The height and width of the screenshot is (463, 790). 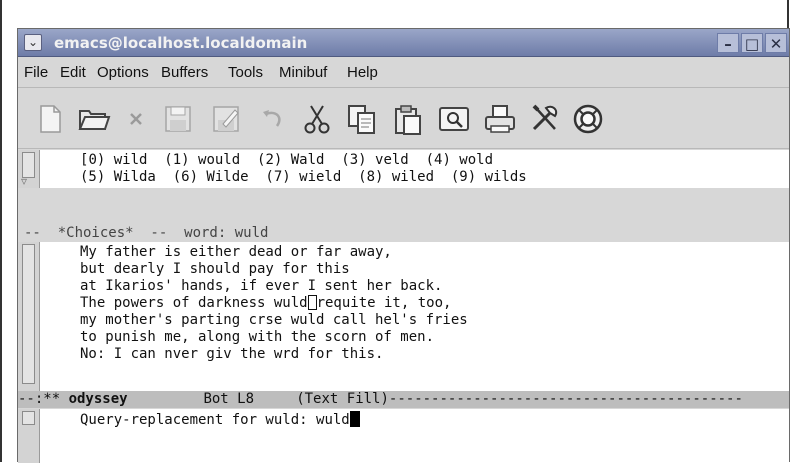 What do you see at coordinates (403, 233) in the screenshot?
I see `choices-modeline: -- *Choices* -- word: wuld` at bounding box center [403, 233].